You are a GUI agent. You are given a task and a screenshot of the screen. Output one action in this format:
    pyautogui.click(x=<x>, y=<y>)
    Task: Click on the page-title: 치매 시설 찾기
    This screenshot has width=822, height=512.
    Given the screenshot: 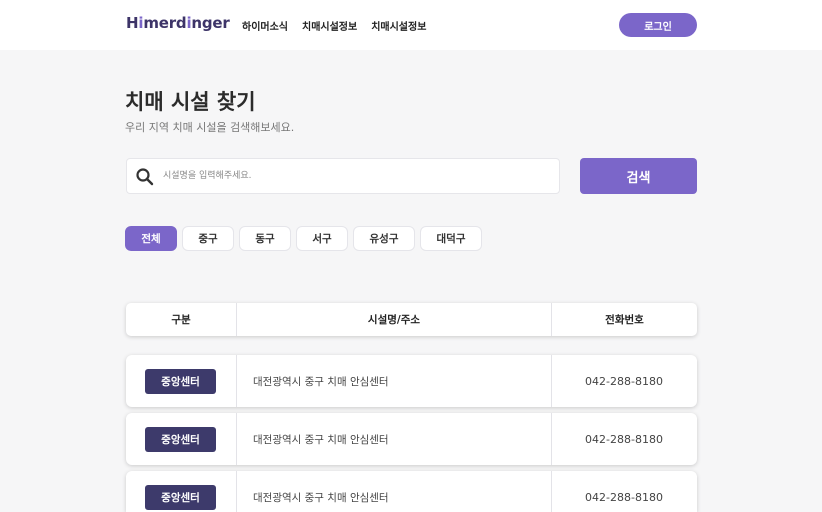 What is the action you would take?
    pyautogui.click(x=190, y=102)
    